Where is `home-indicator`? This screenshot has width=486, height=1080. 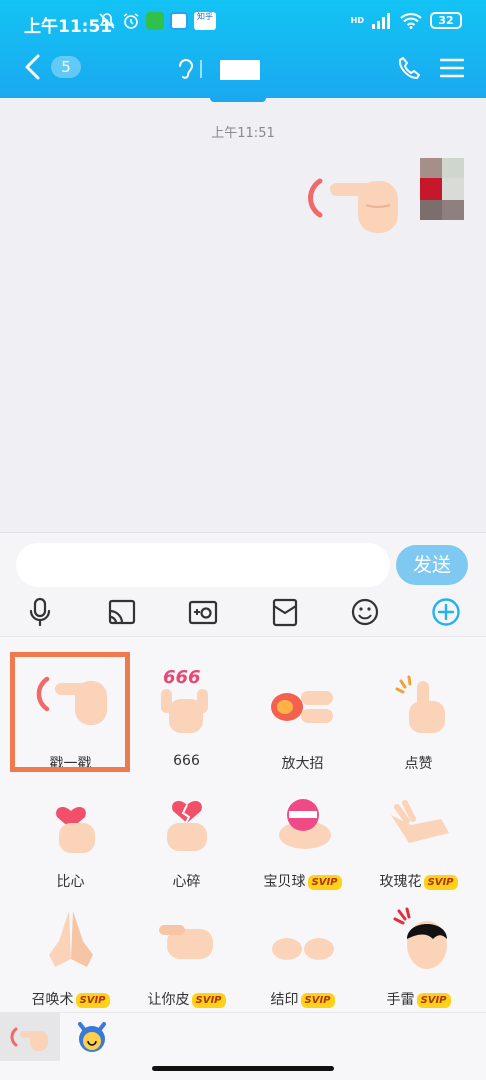
home-indicator is located at coordinates (243, 1068).